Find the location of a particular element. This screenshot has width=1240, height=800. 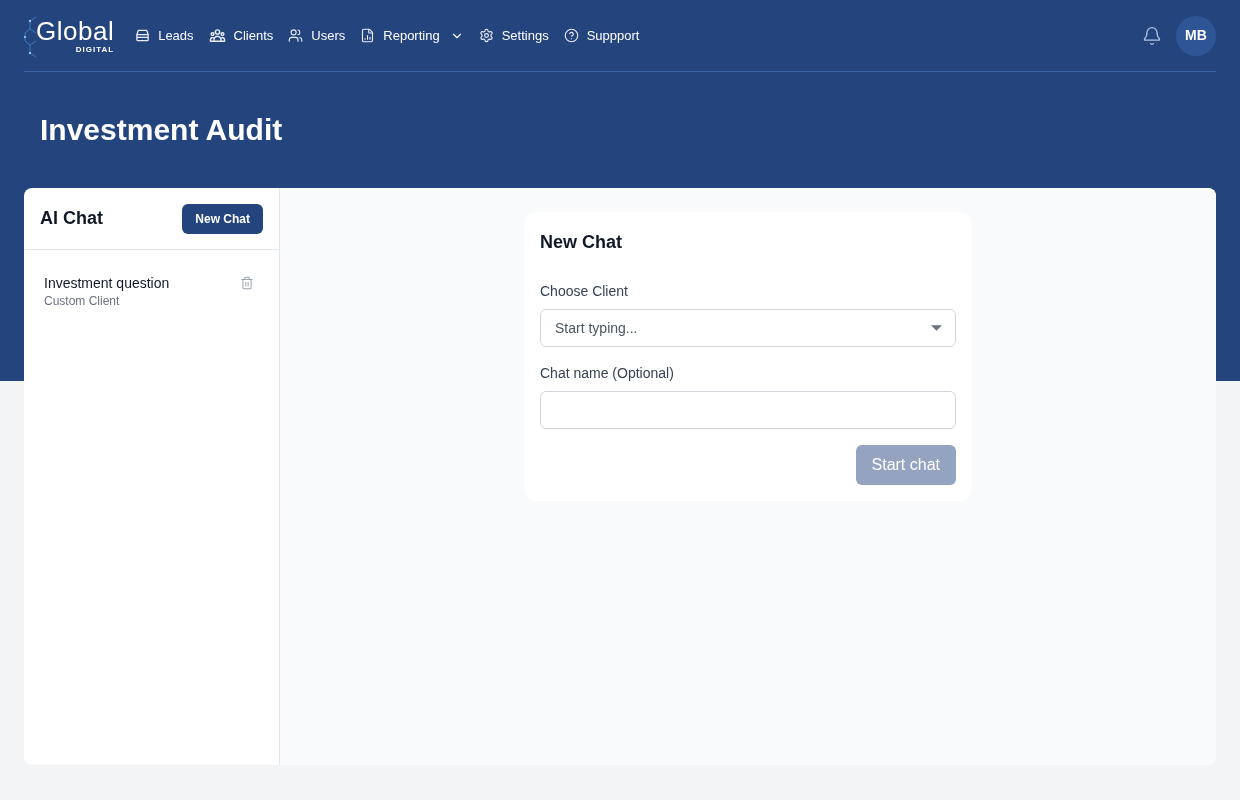

nav-link: Reporting is located at coordinates (412, 35).